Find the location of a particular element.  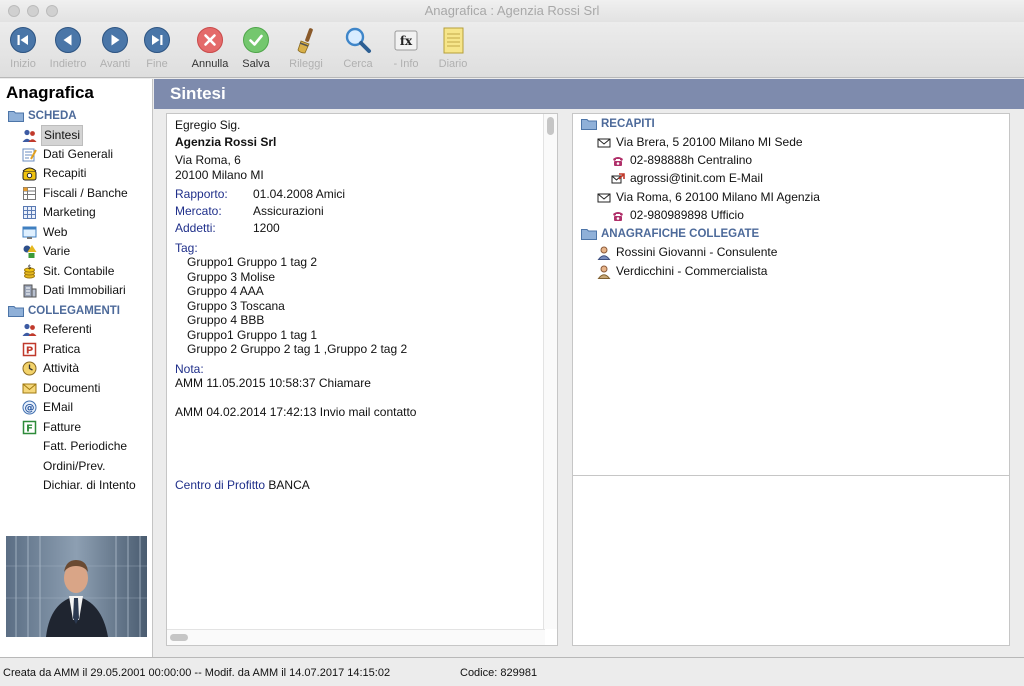

sidebar-item-sit-contabile: $ Sit. Contabile is located at coordinates (69, 271).